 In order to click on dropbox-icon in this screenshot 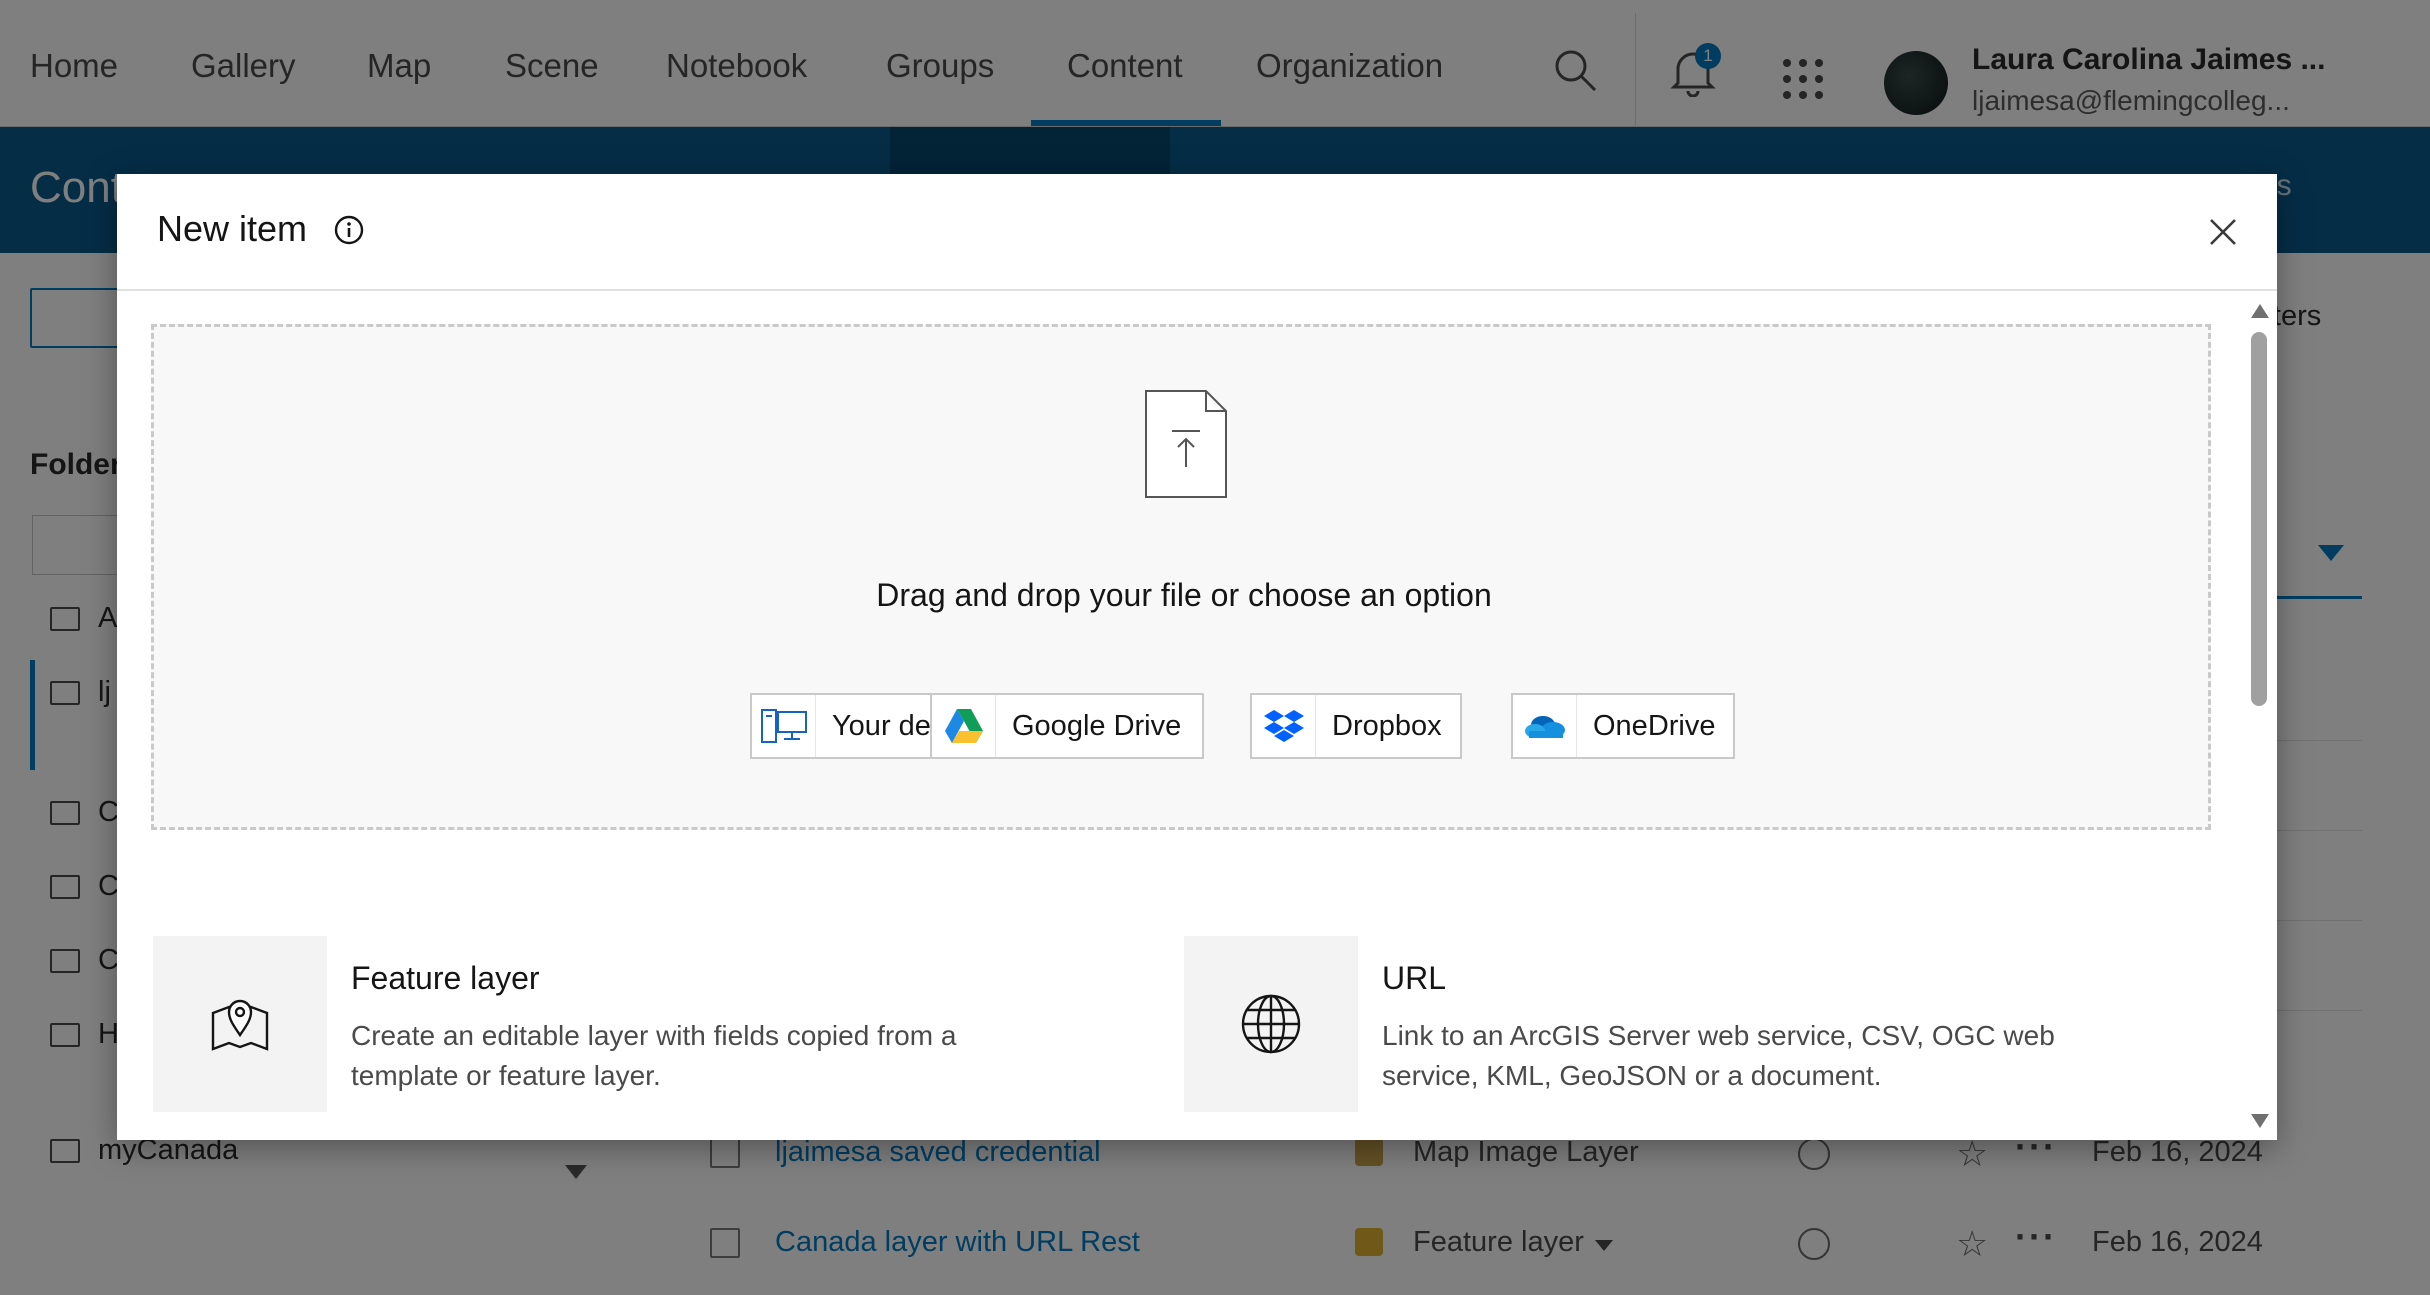, I will do `click(1284, 726)`.